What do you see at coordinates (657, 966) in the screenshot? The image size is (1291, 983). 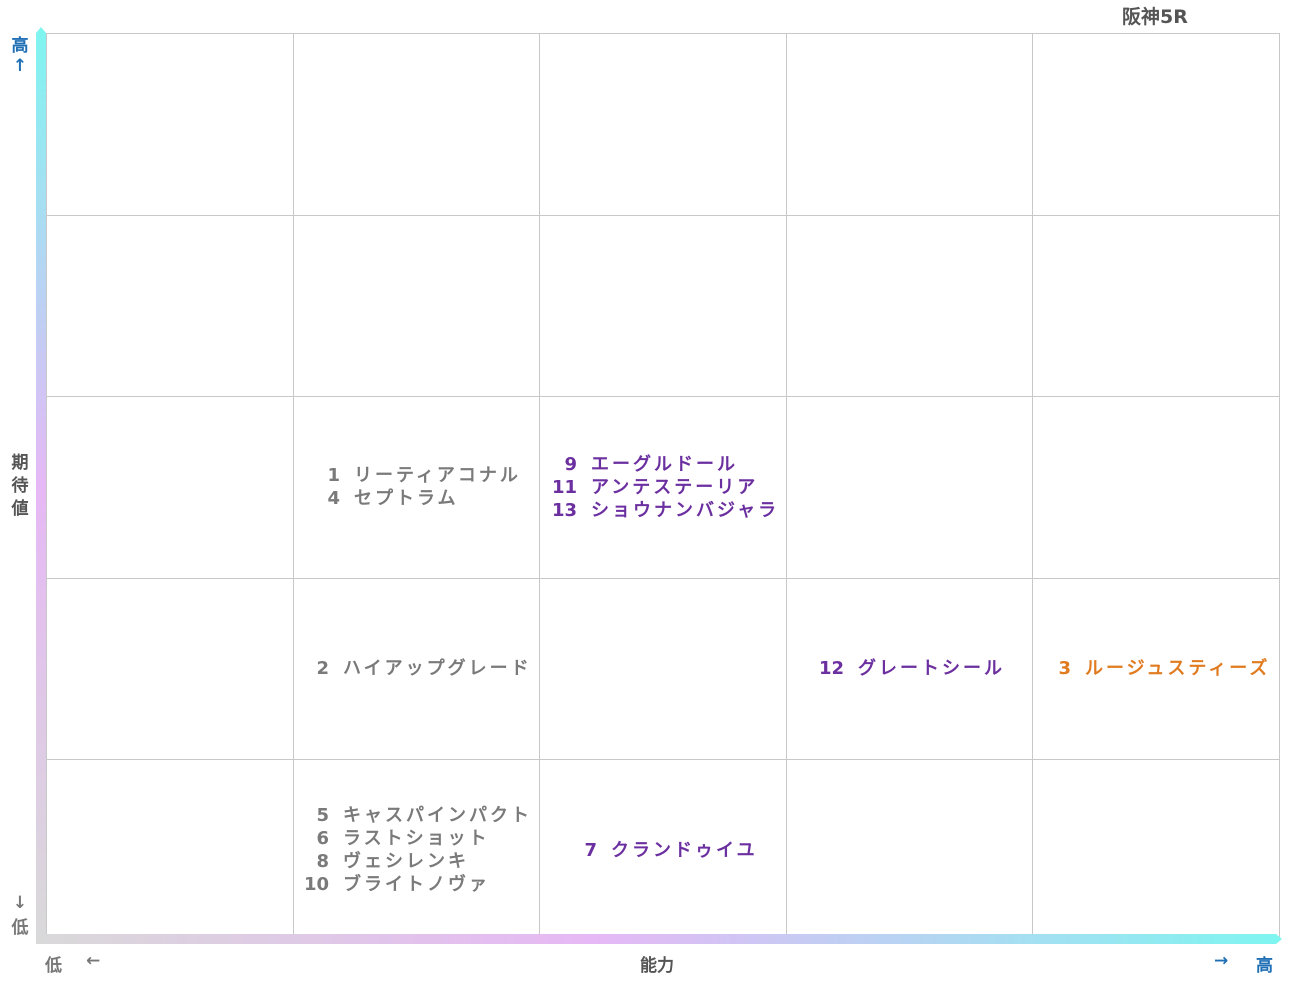 I see `x-axis-label: 能力` at bounding box center [657, 966].